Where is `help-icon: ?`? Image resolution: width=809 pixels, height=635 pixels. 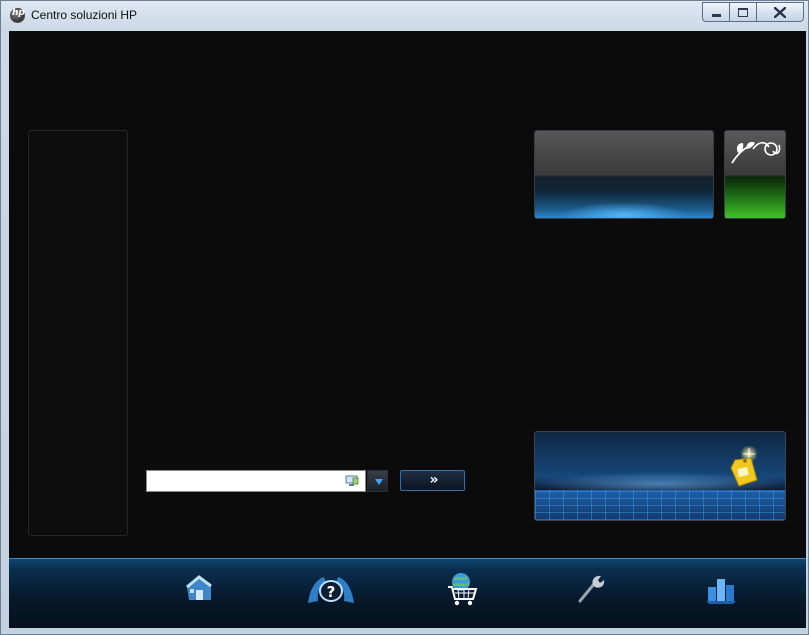 help-icon: ? is located at coordinates (331, 590).